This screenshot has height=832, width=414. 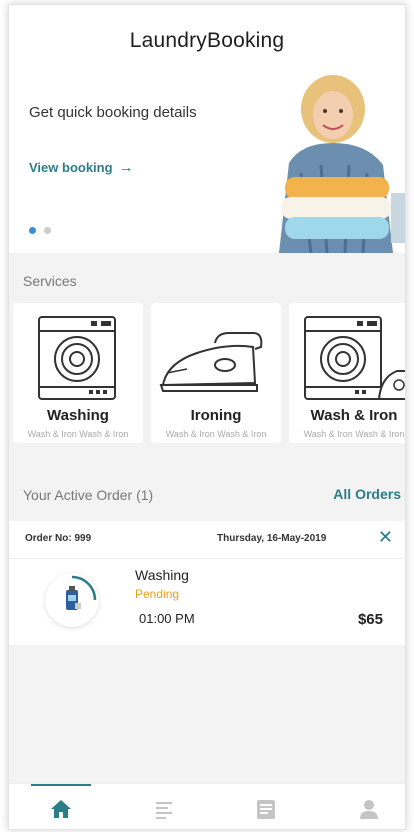 What do you see at coordinates (207, 486) in the screenshot?
I see `active-order-section: Your Active Order (1) All Orders` at bounding box center [207, 486].